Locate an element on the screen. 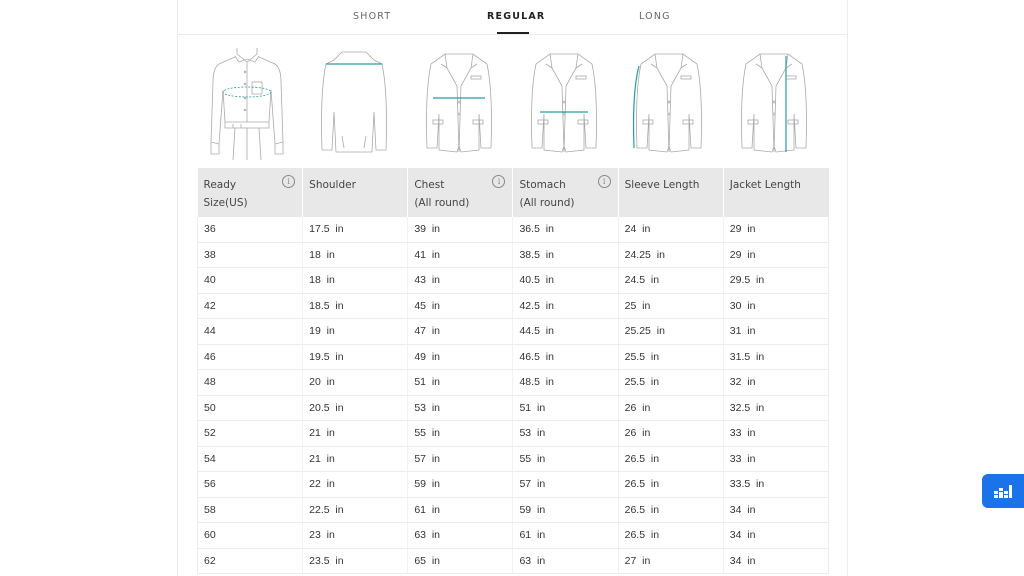 The image size is (1024, 576). table-cell-chest: 45 in is located at coordinates (460, 306).